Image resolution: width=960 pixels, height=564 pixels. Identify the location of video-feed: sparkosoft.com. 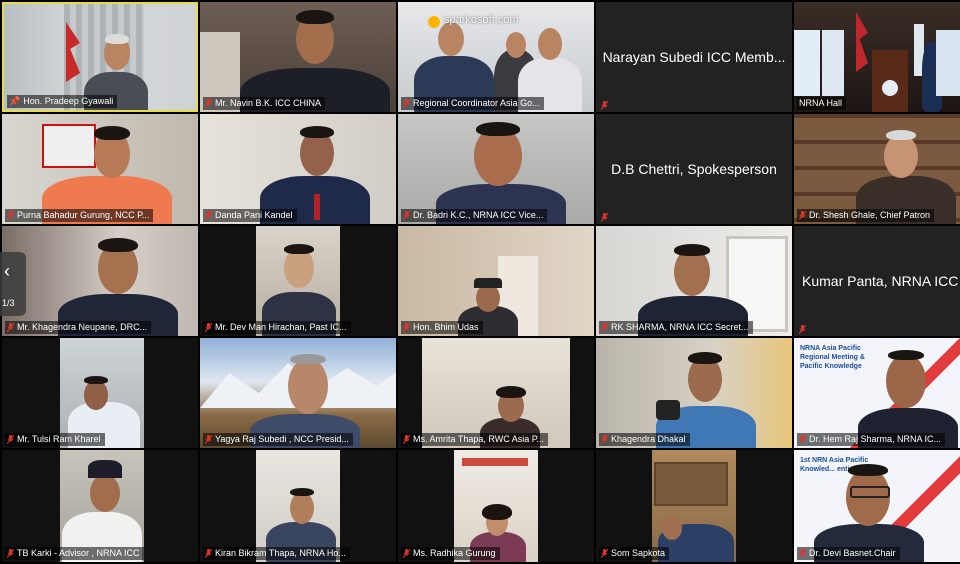
(496, 57).